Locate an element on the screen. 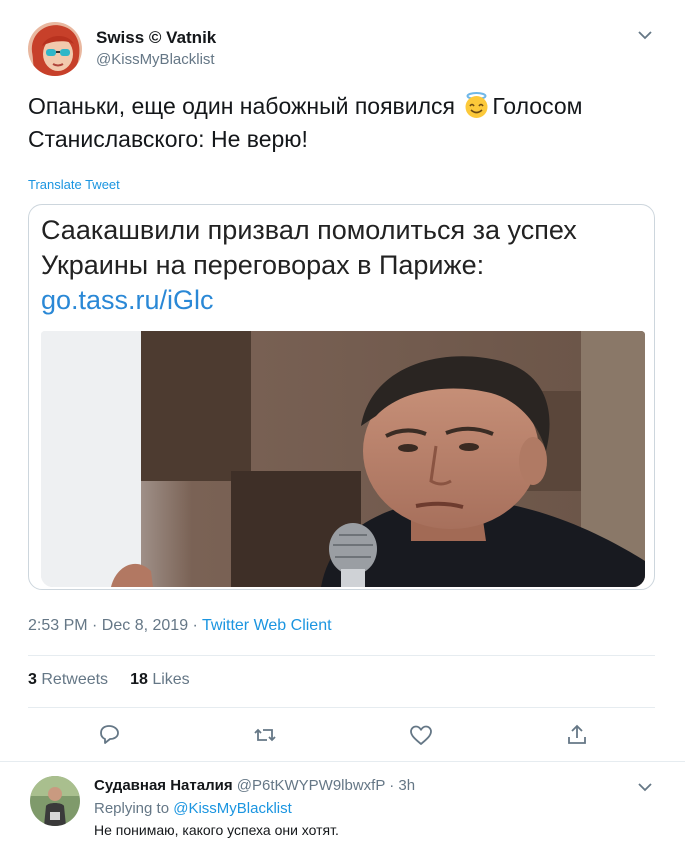 The width and height of the screenshot is (685, 851). tweet-stats: 3 Retweets 18 Likes is located at coordinates (109, 680).